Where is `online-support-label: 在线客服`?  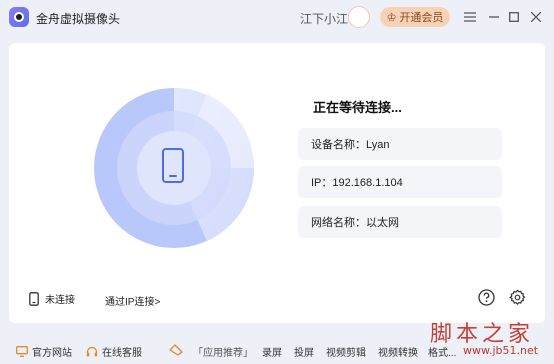
online-support-label: 在线客服 is located at coordinates (122, 353).